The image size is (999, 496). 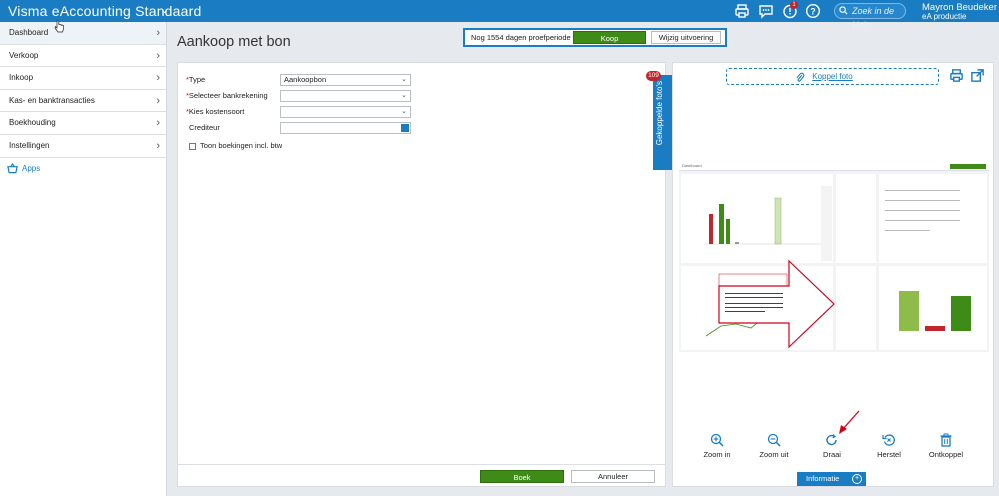 What do you see at coordinates (192, 146) in the screenshot?
I see `vat-checkbox` at bounding box center [192, 146].